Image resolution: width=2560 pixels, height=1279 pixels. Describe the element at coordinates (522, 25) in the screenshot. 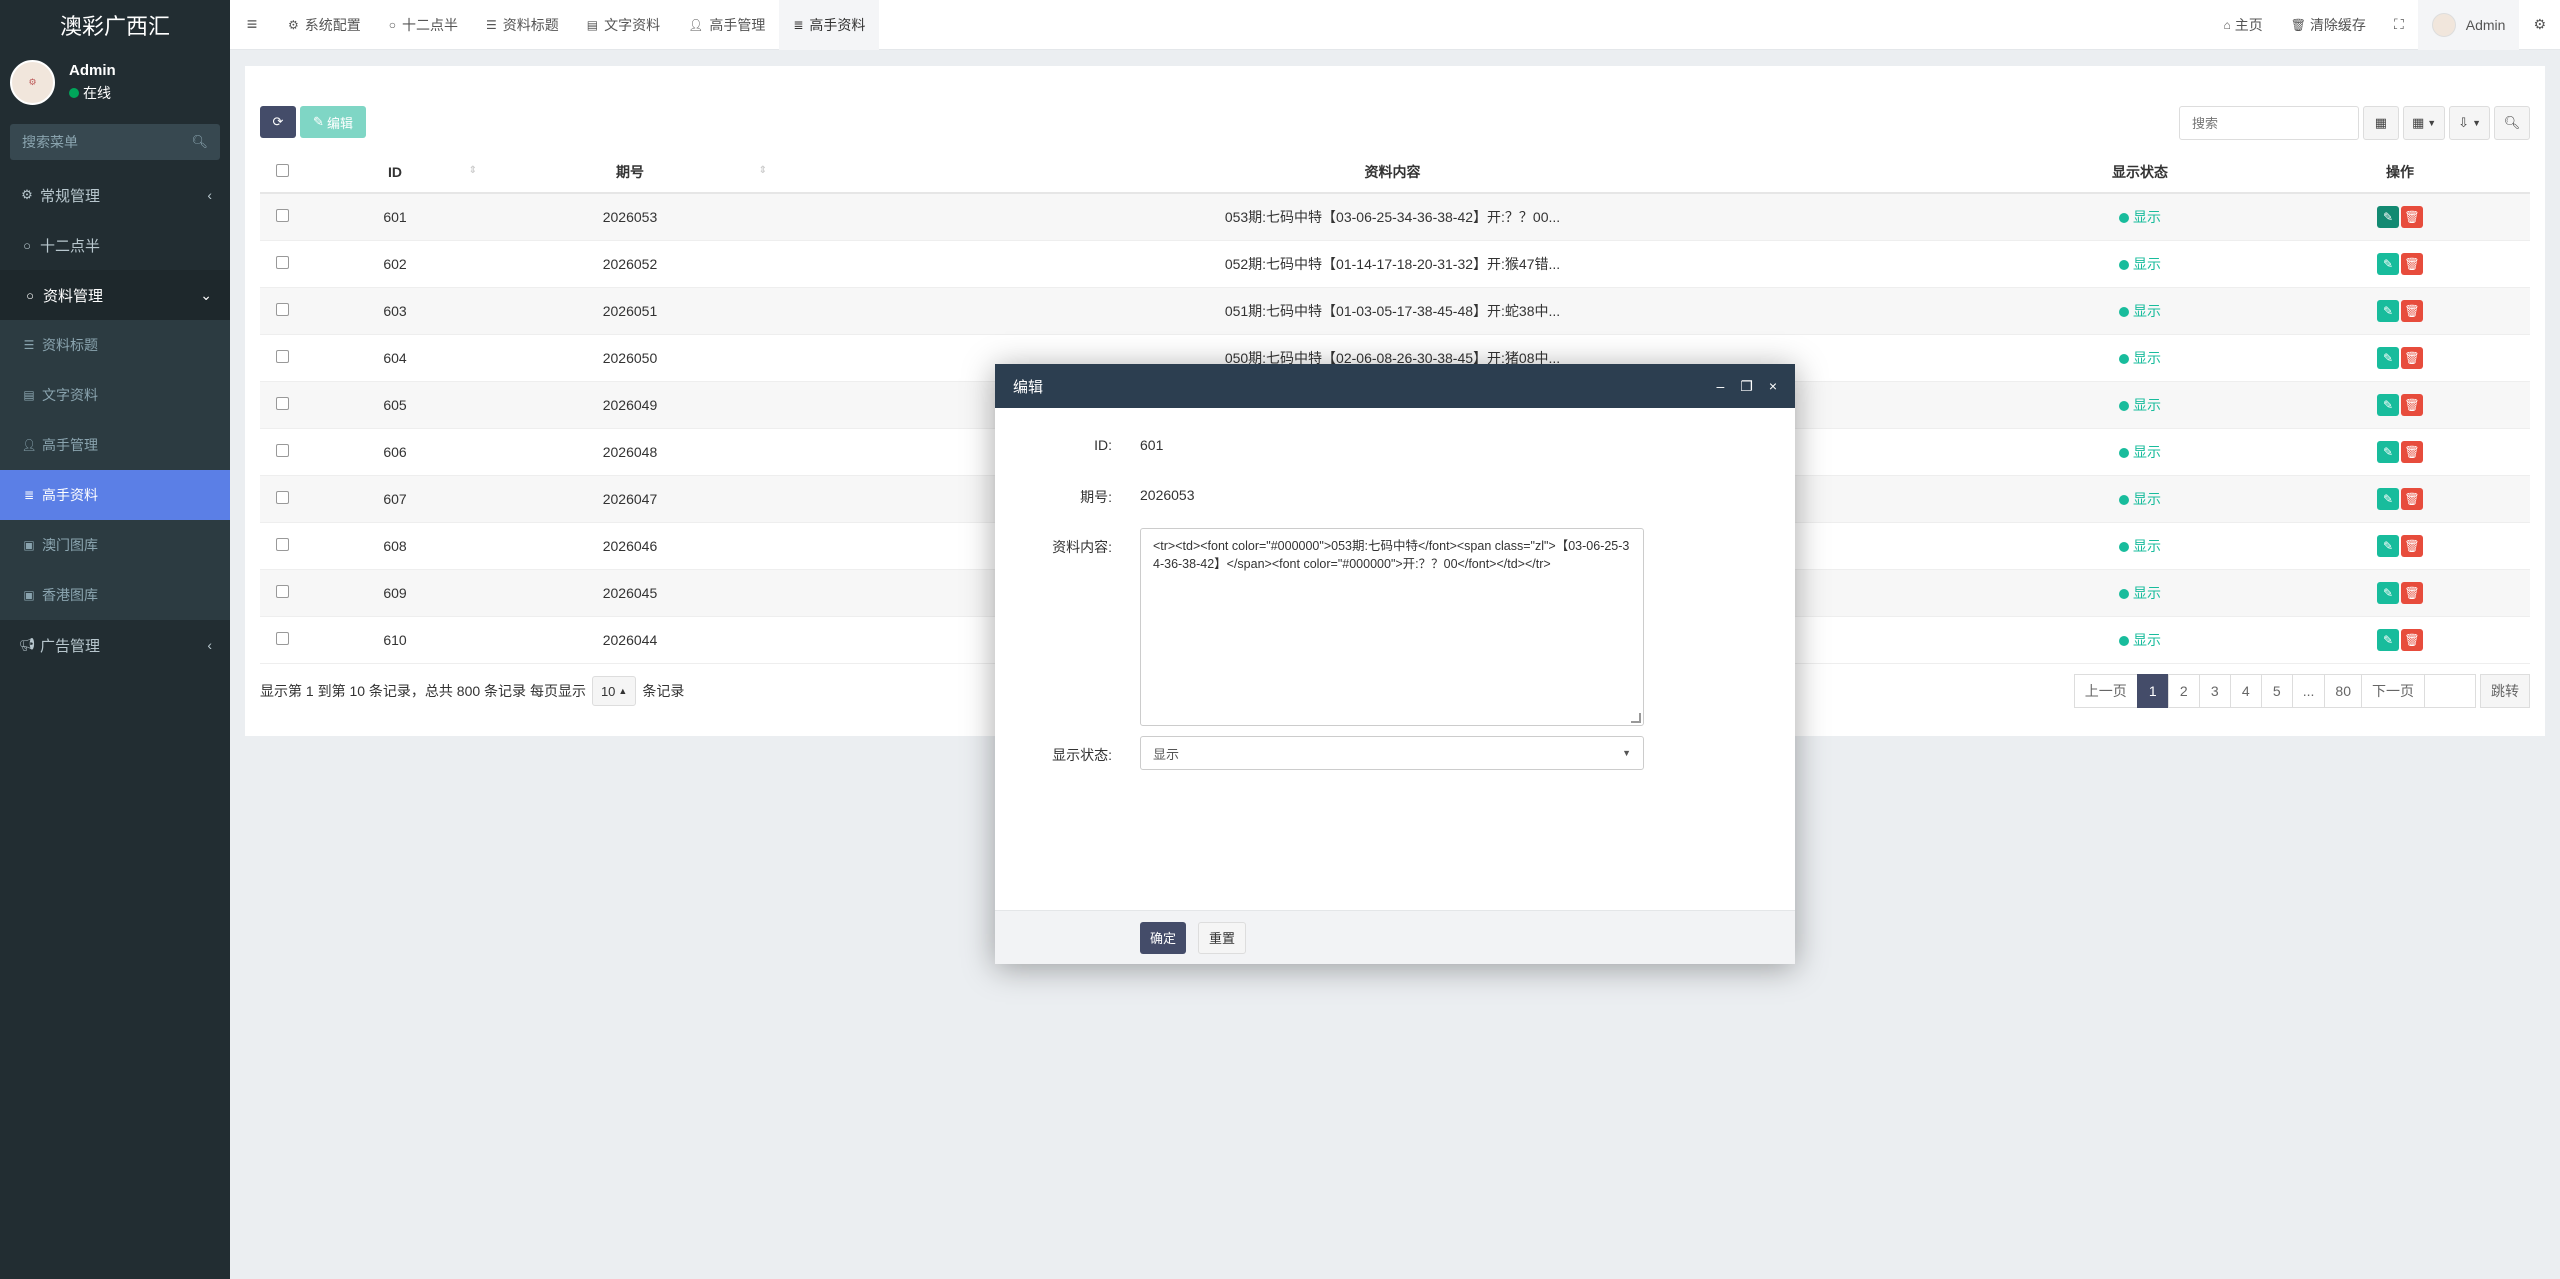

I see `tab-data-title: ☰ 资料标题` at that location.